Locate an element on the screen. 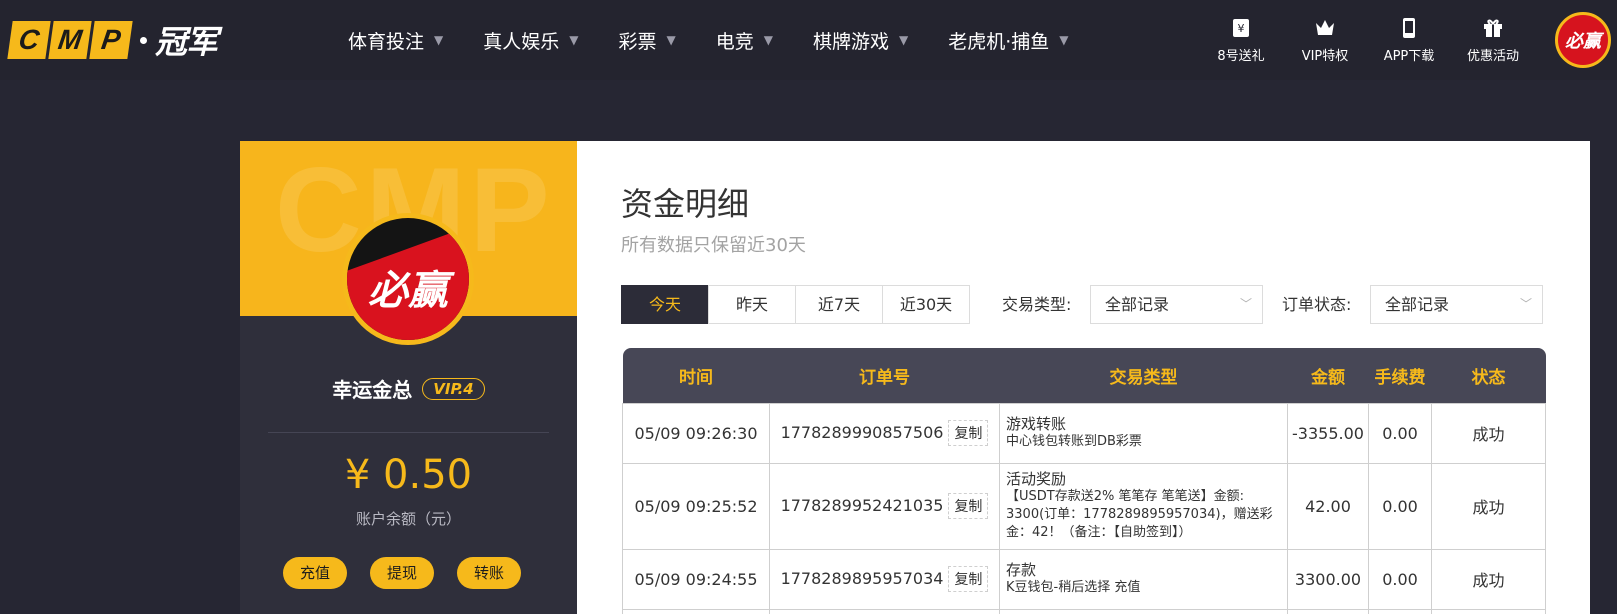 Image resolution: width=1617 pixels, height=614 pixels. quick-link-vip: VIP特权 is located at coordinates (1325, 40).